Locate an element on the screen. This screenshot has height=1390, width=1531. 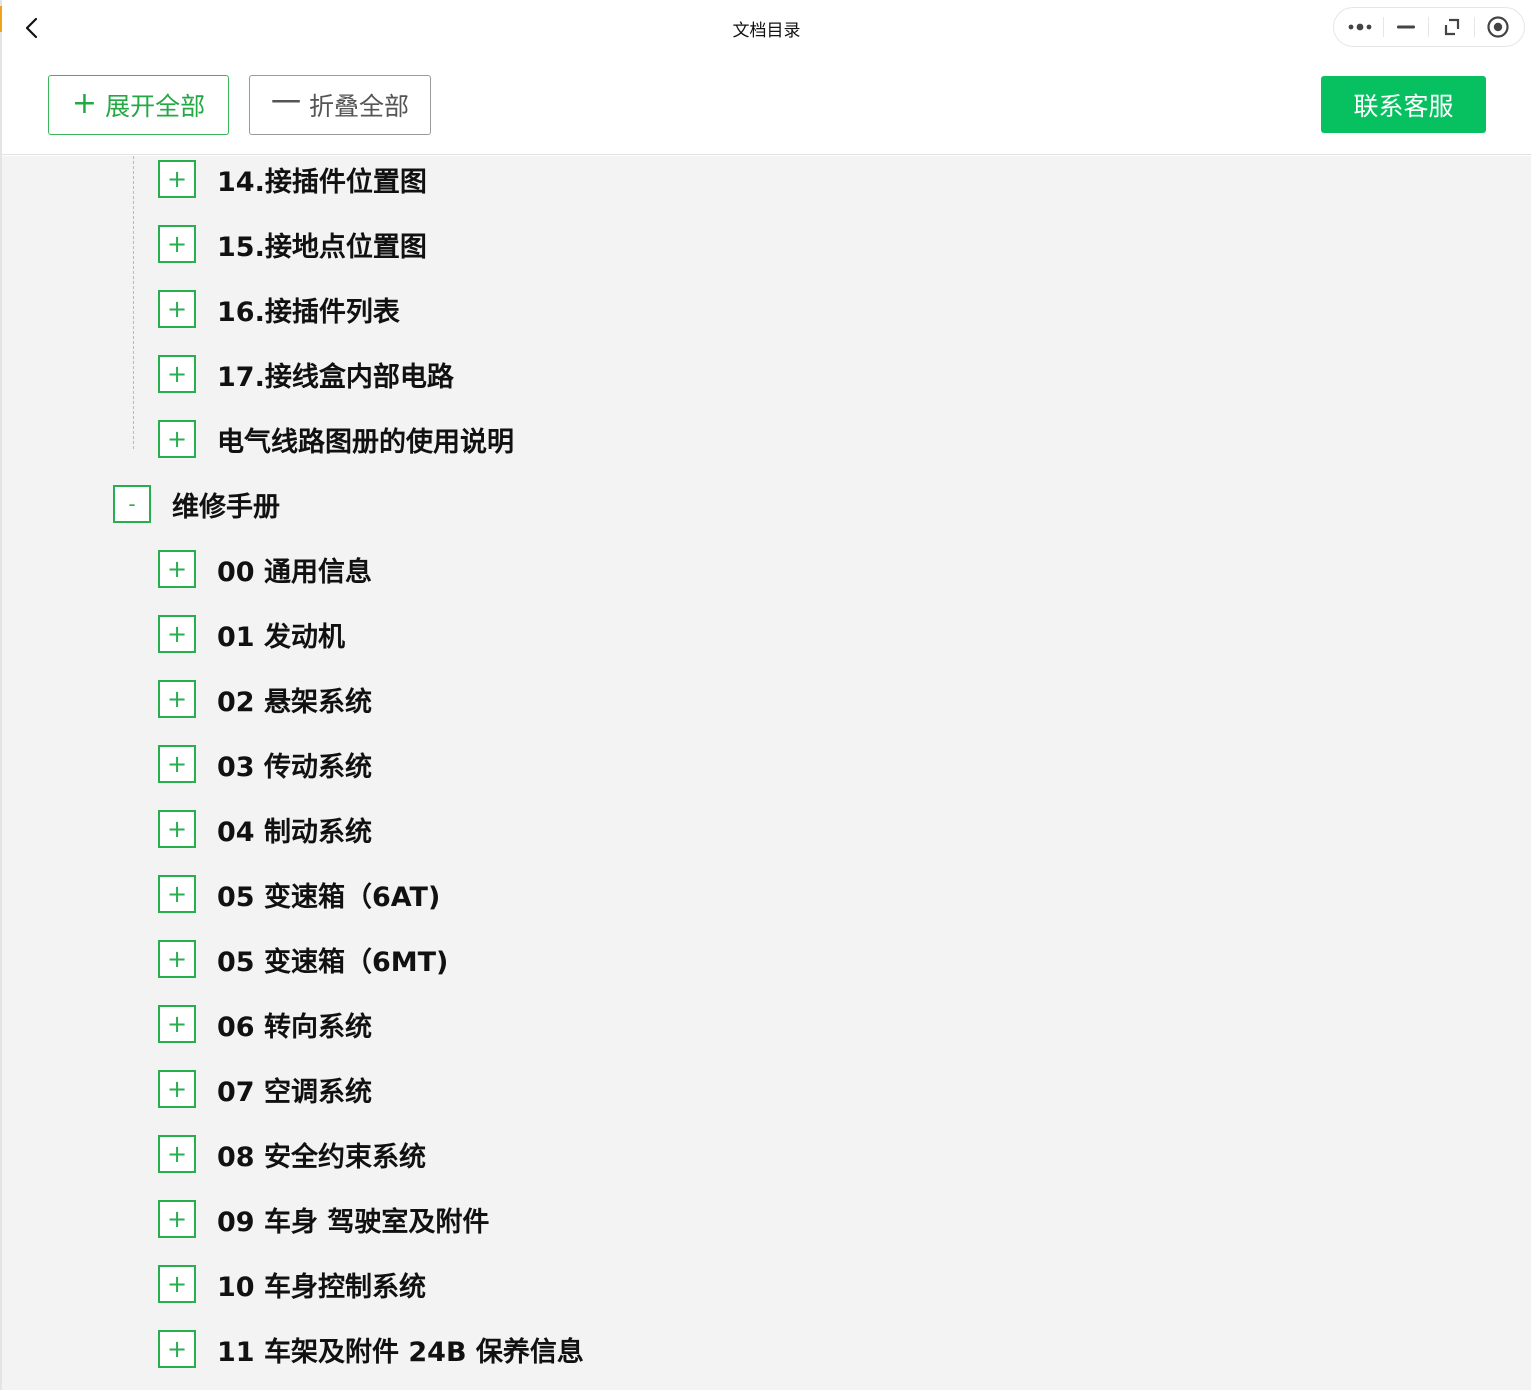
tree-item-label: 14.接插件位置图 is located at coordinates (322, 179).